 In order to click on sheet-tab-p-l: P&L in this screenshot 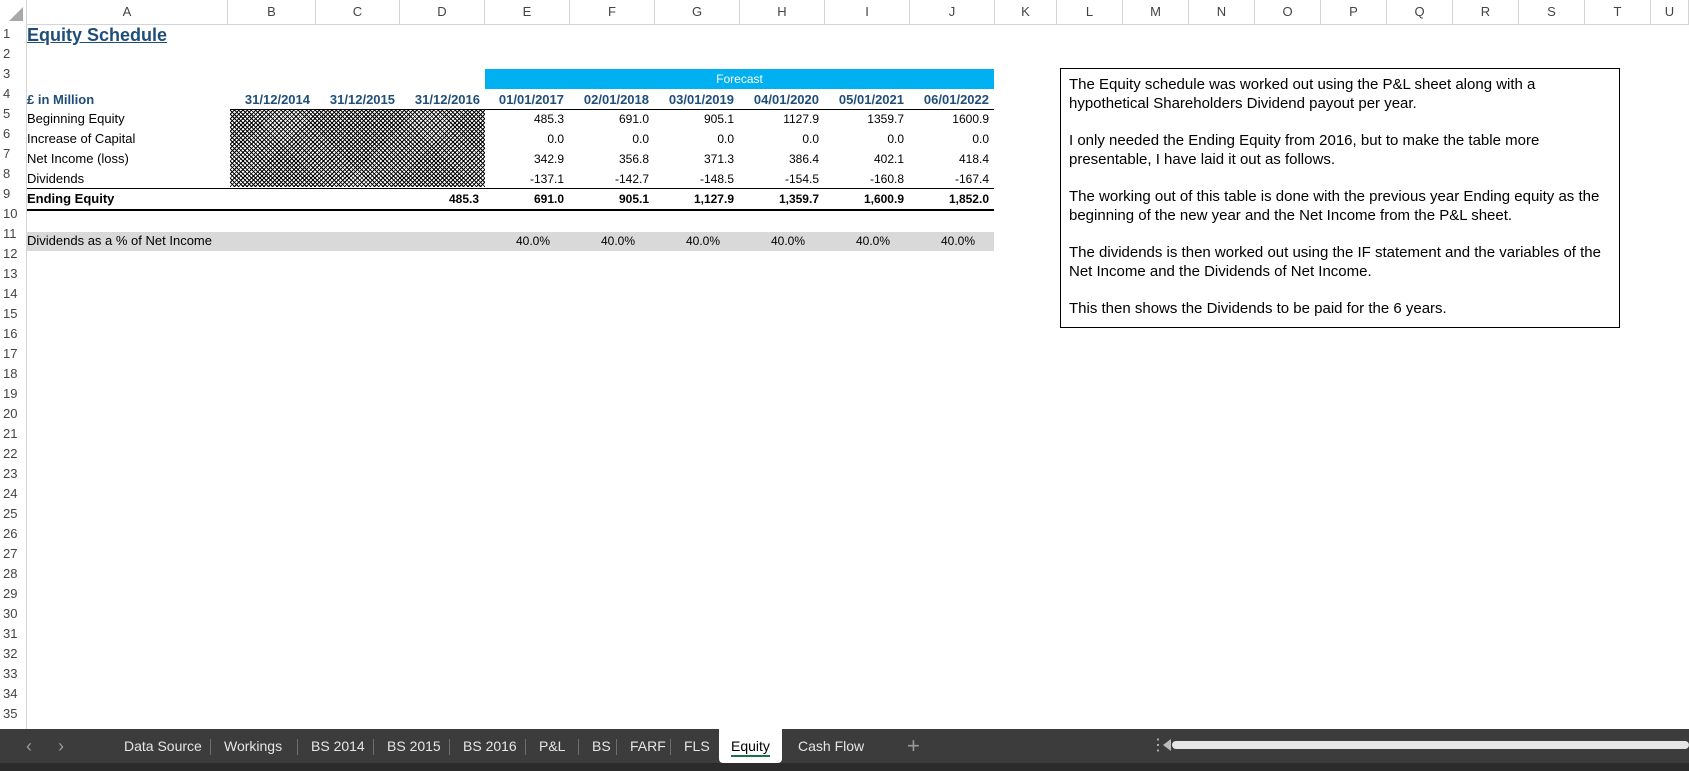, I will do `click(552, 746)`.